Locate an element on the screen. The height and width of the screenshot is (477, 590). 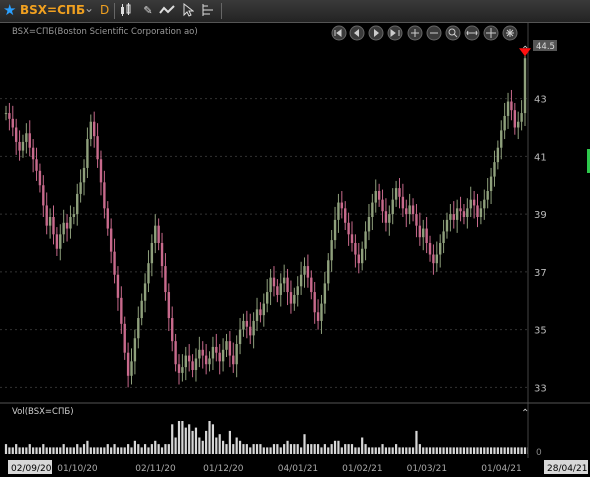
zoom-out-icon is located at coordinates (434, 33).